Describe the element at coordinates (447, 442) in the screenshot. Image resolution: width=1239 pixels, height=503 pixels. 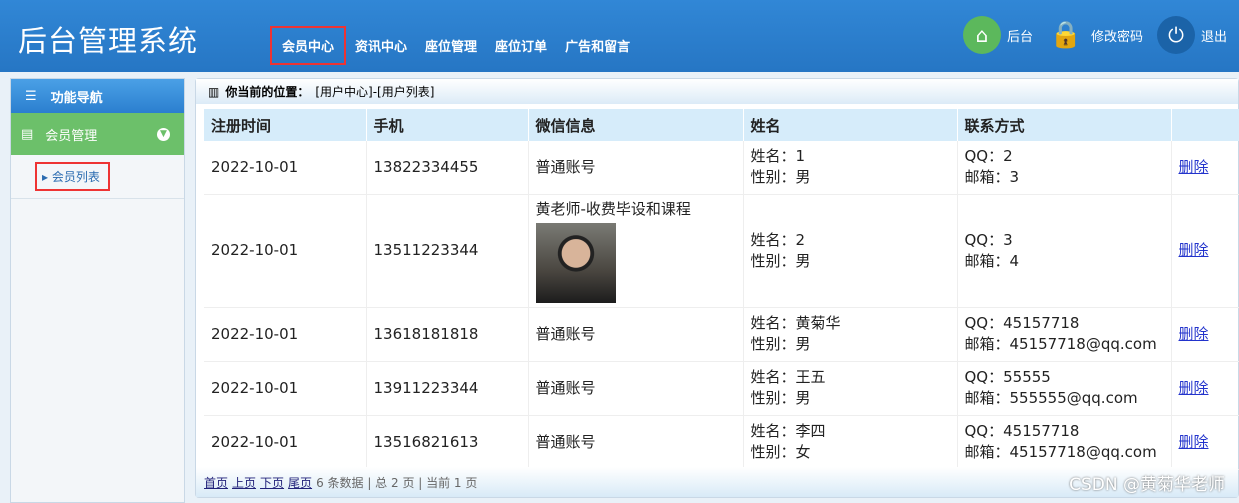
I see `phone: 13516821613` at that location.